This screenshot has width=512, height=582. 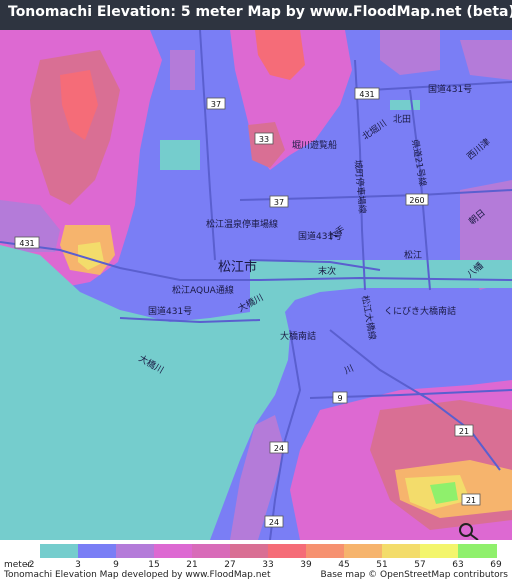 What do you see at coordinates (344, 565) in the screenshot?
I see `legend-tick-label: 45` at bounding box center [344, 565].